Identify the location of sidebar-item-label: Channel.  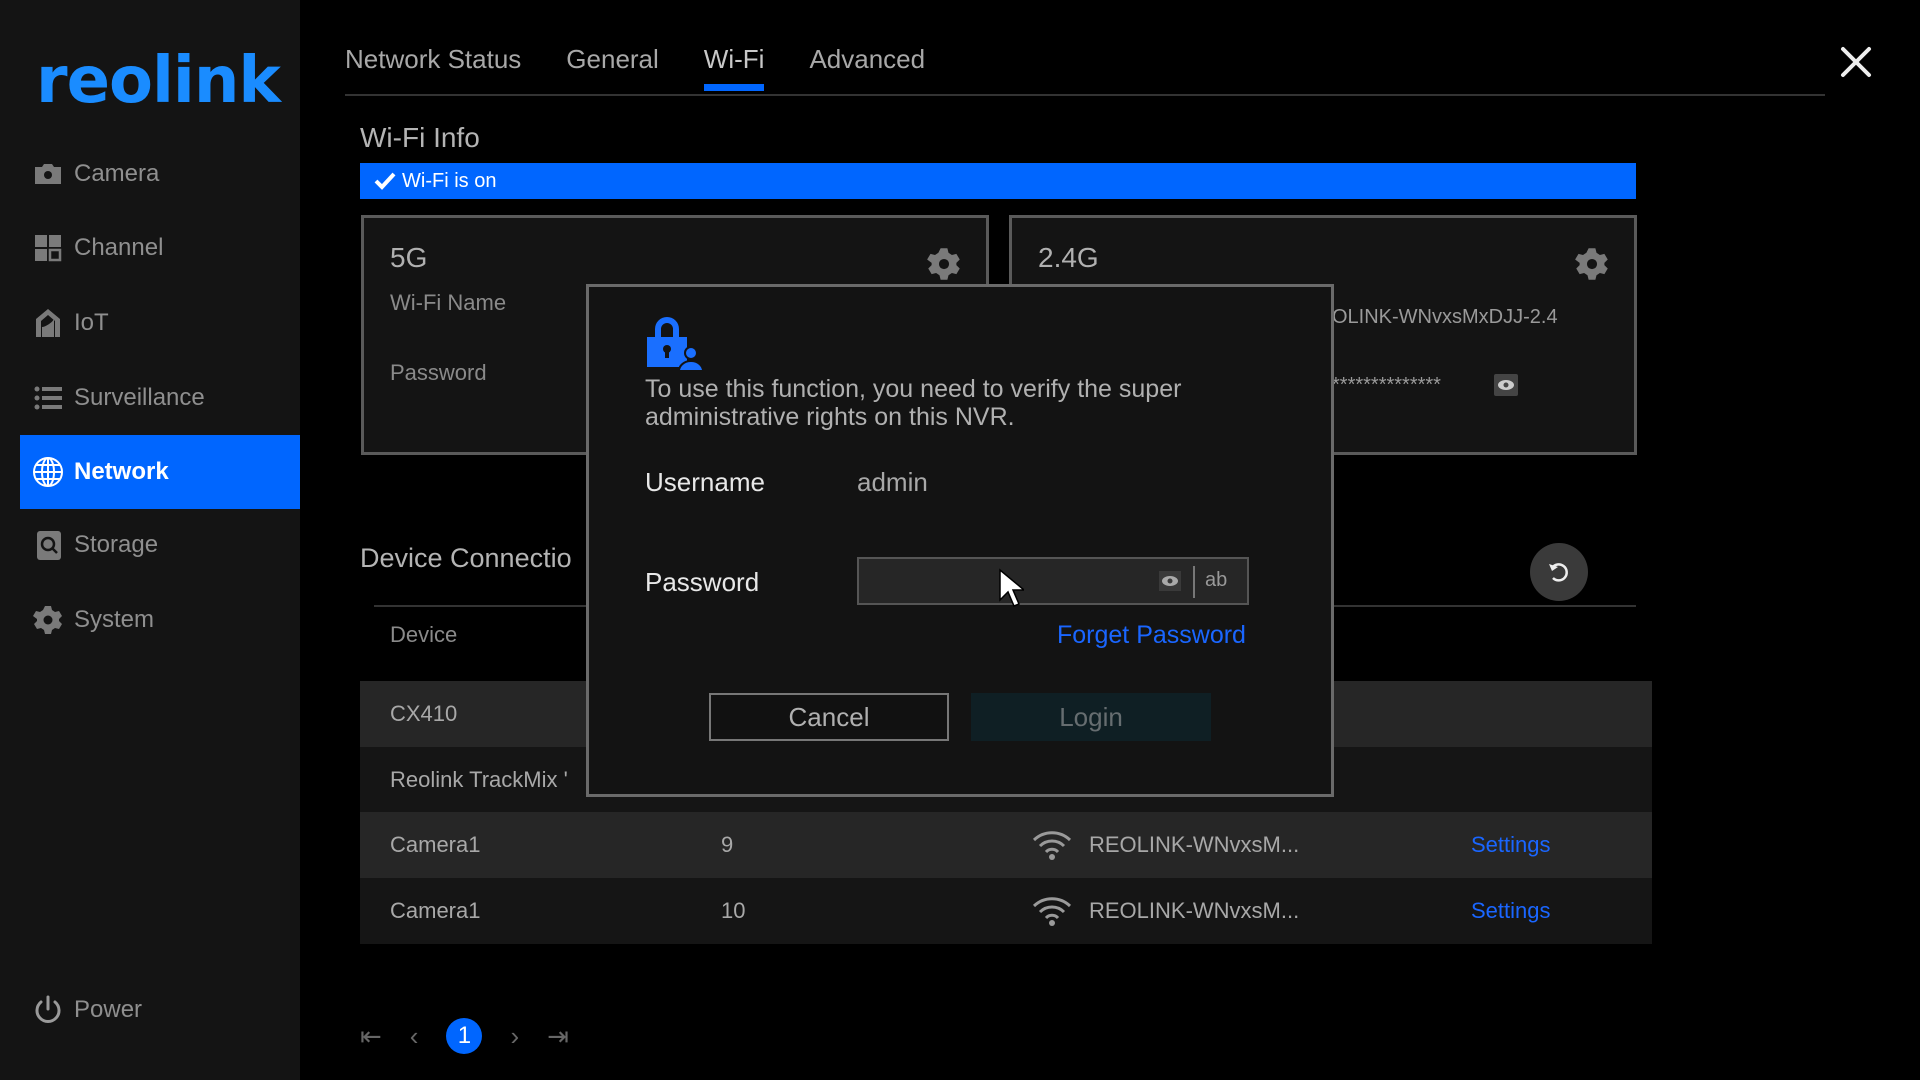
(119, 247).